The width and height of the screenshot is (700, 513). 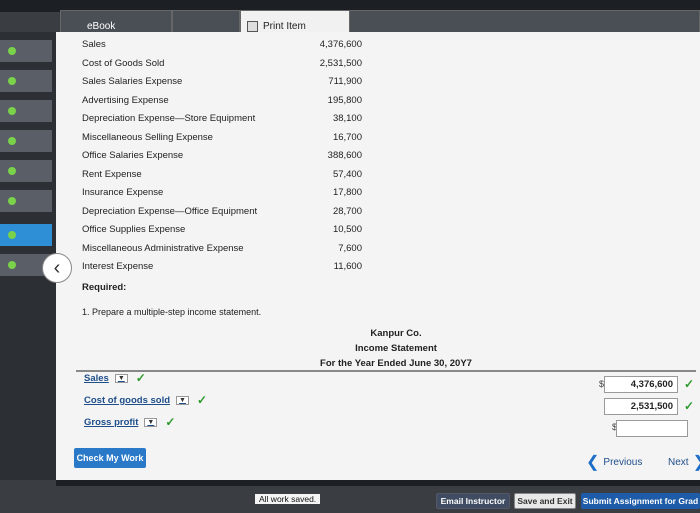 I want to click on chevron-left-icon: ‹, so click(x=57, y=267).